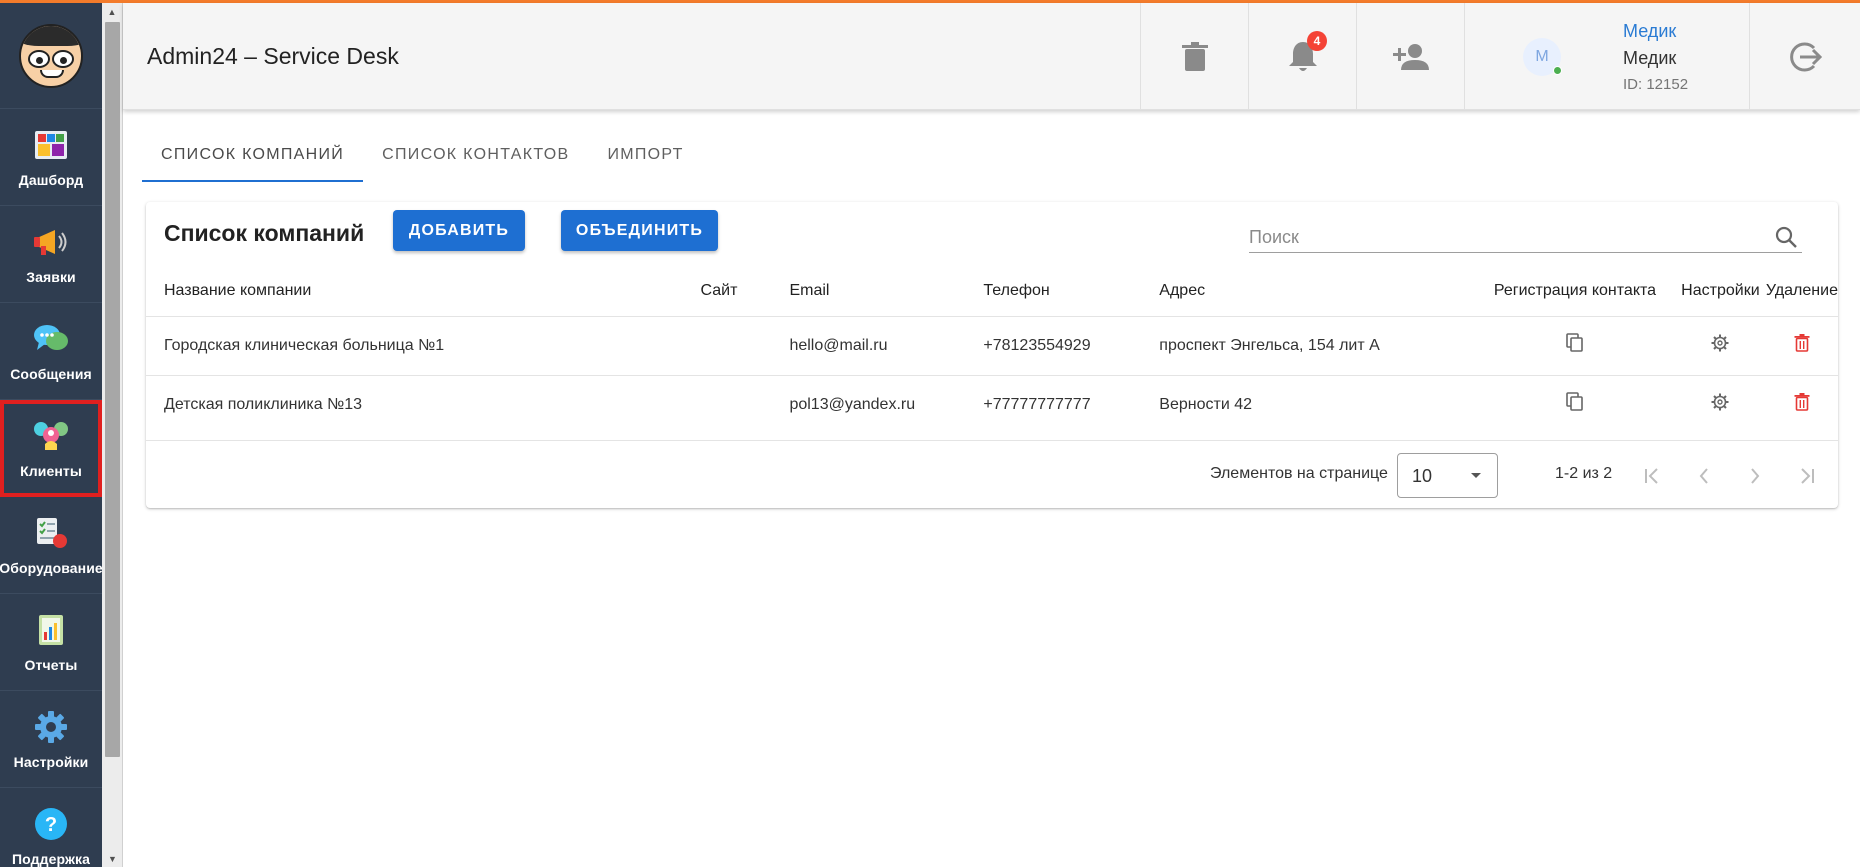  I want to click on company-phone-cell: +78123554929, so click(1071, 345).